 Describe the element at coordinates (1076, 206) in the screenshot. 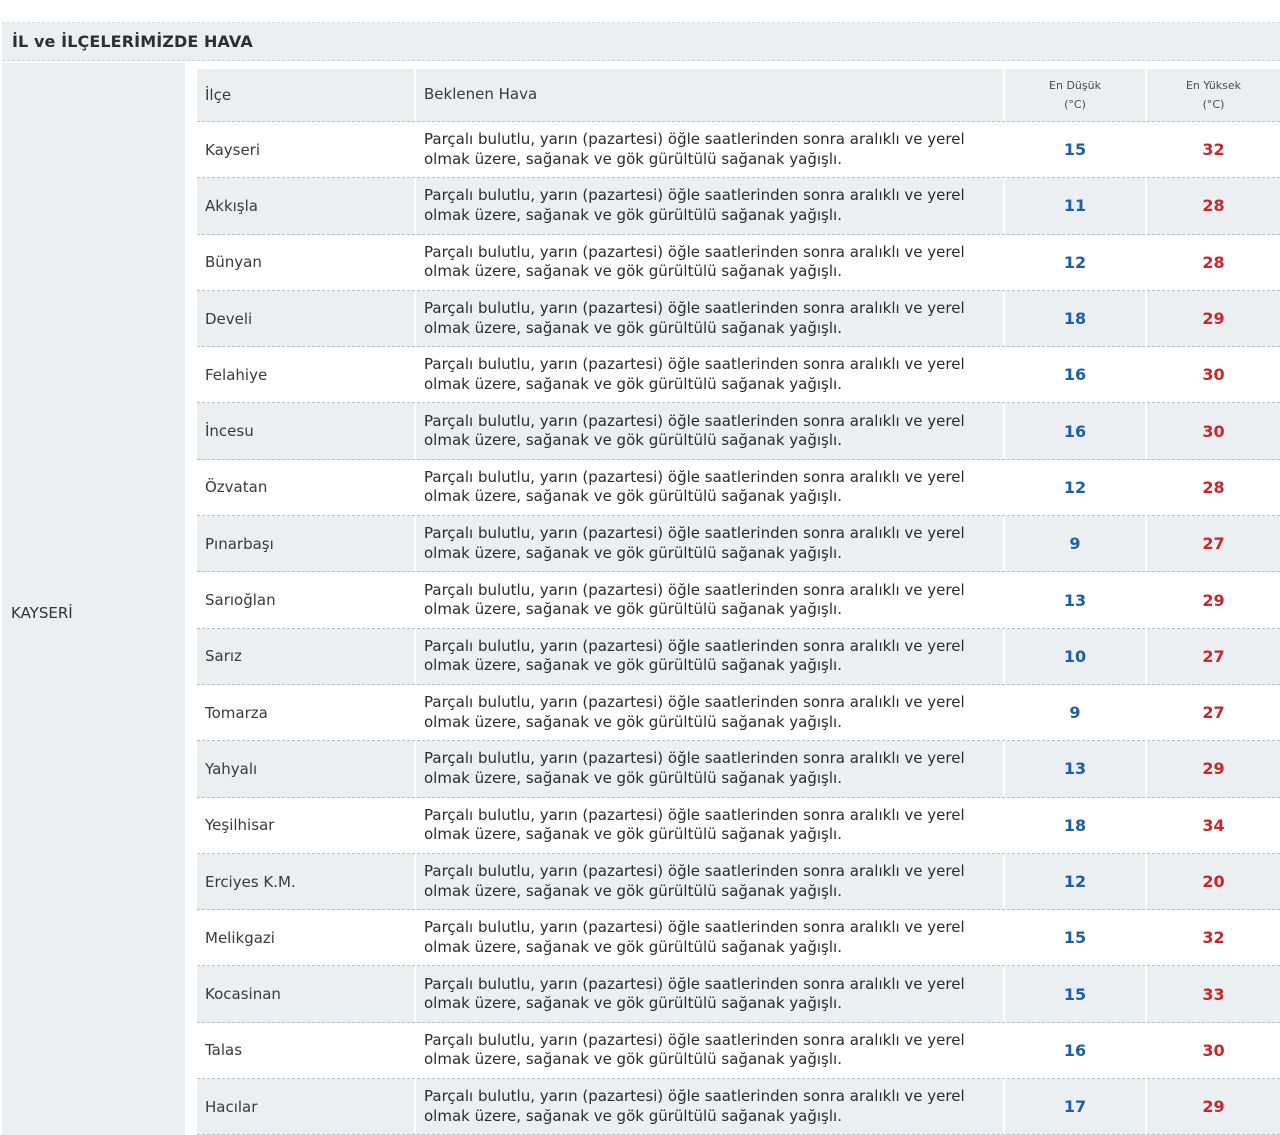

I see `min-temperature-cell: 11` at that location.